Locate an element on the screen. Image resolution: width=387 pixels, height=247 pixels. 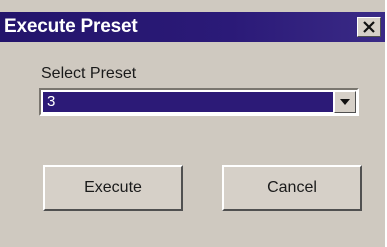
preset-selected-value: 3 is located at coordinates (188, 102).